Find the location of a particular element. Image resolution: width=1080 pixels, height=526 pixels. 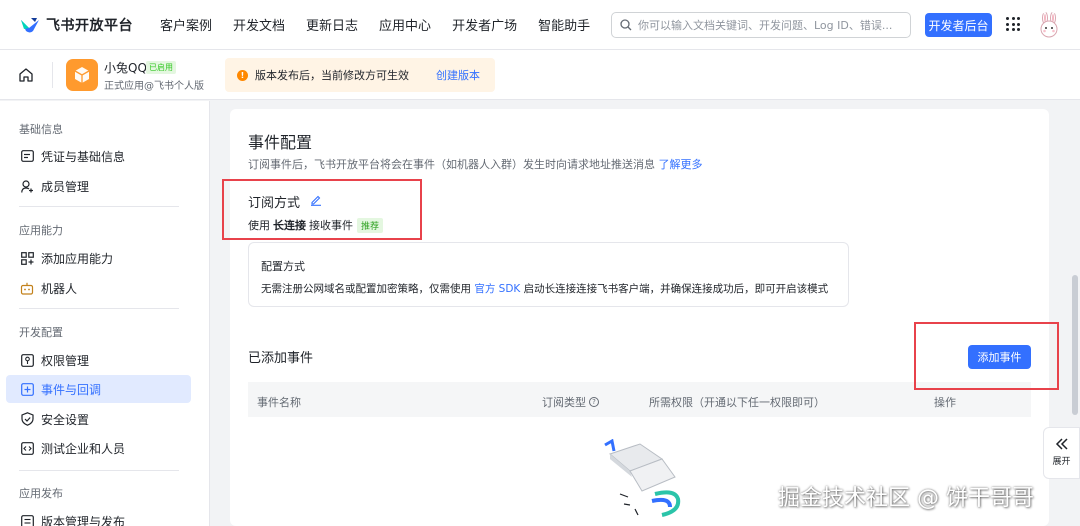

col-actions: 操作 is located at coordinates (945, 402).